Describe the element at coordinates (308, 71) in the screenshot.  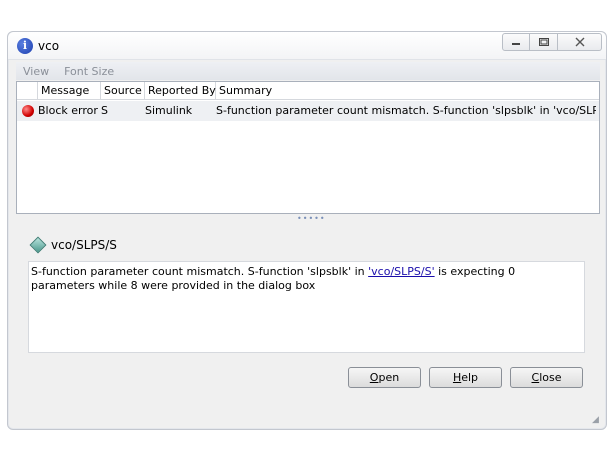
I see `menu-bar: View Font Size` at that location.